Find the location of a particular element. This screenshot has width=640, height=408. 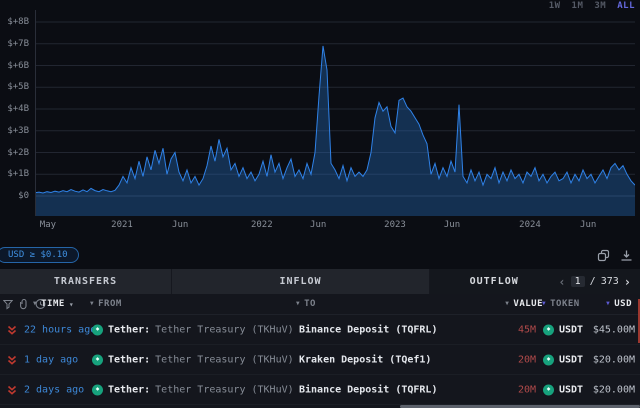

download-icon is located at coordinates (626, 255).